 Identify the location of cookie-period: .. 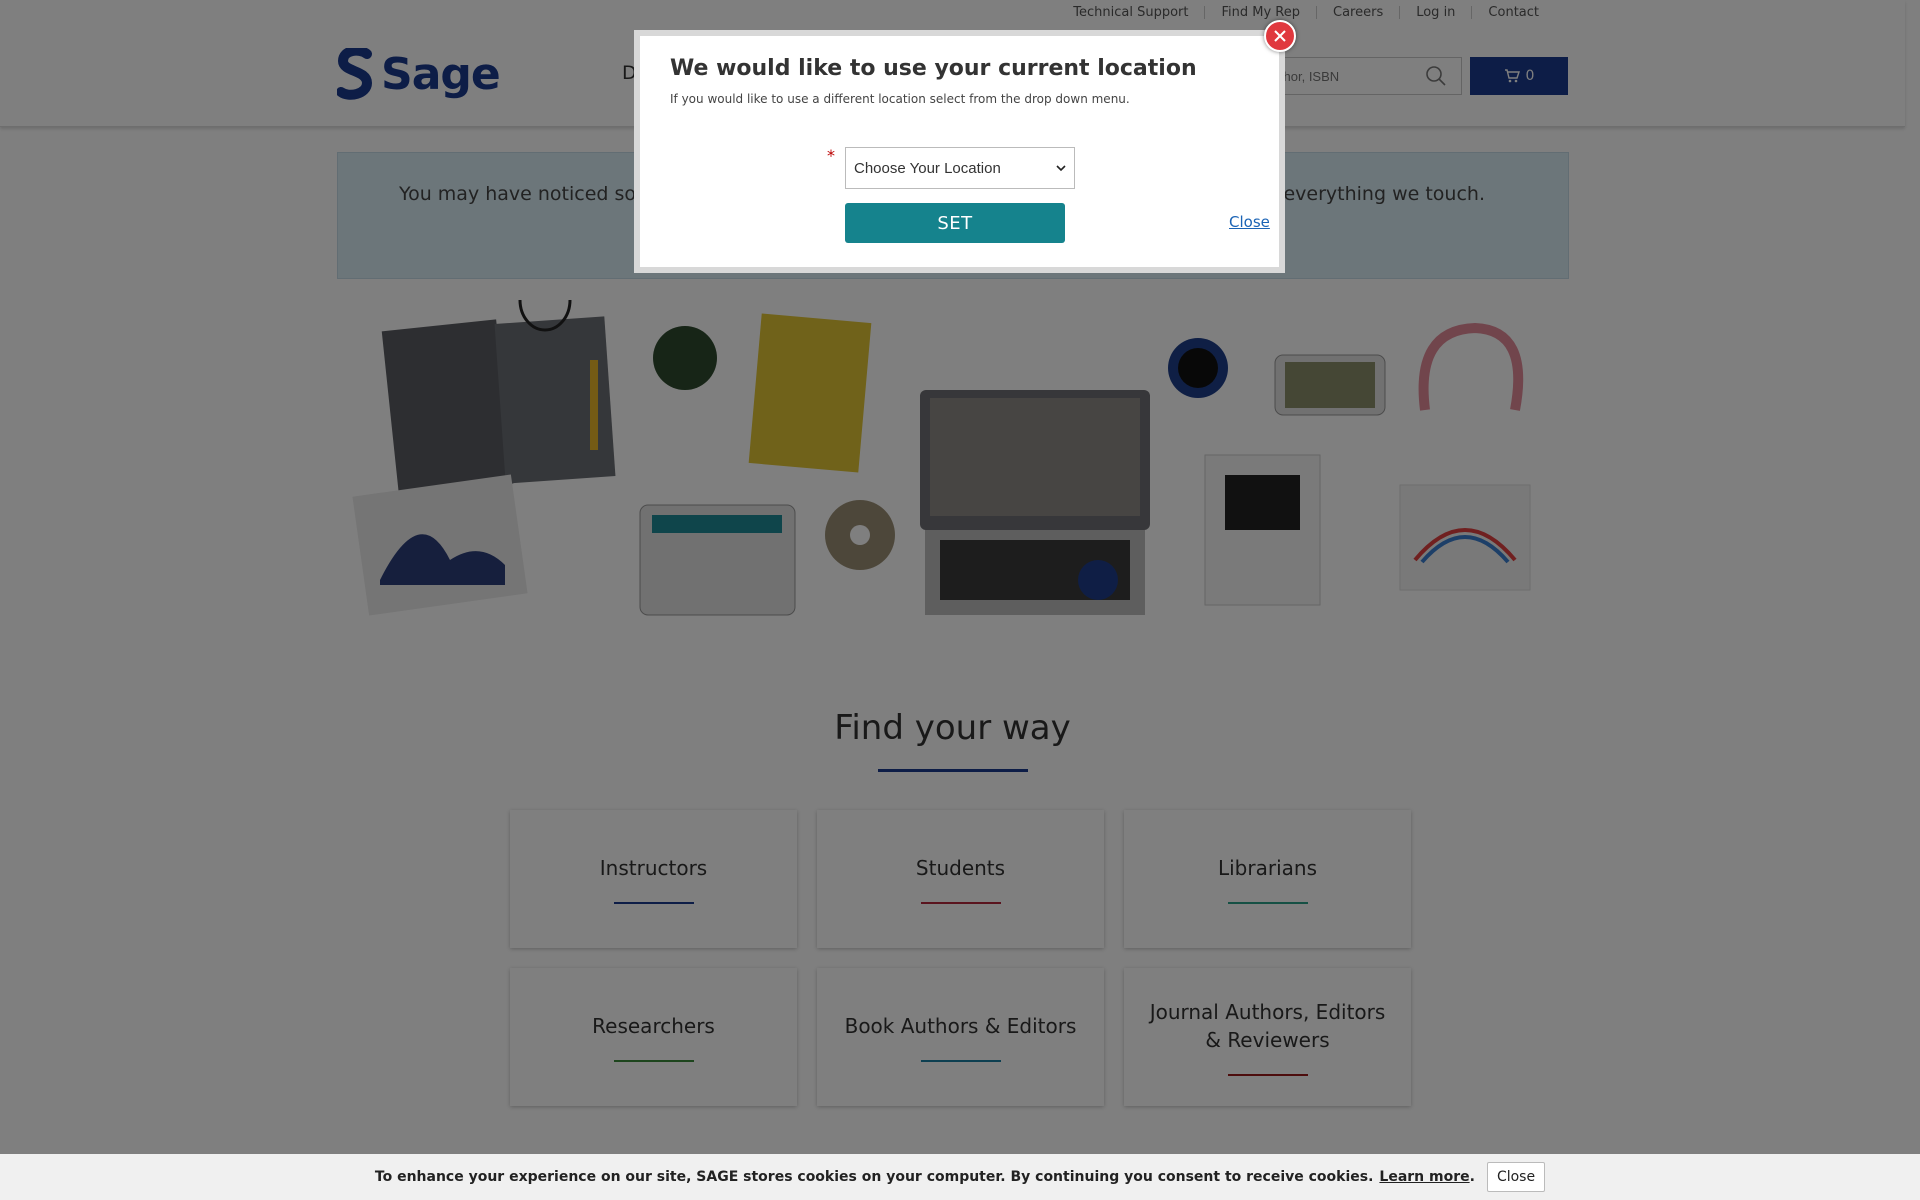
(1472, 1177).